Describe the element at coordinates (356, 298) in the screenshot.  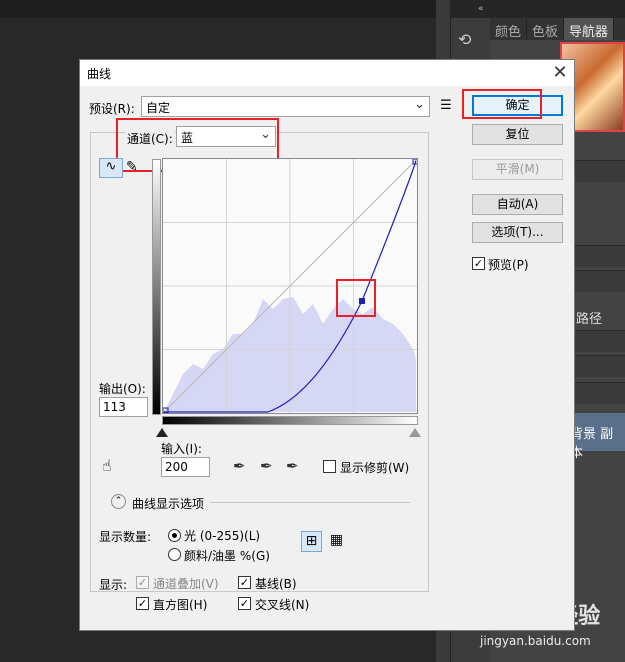
I see `highlight-point-box` at that location.